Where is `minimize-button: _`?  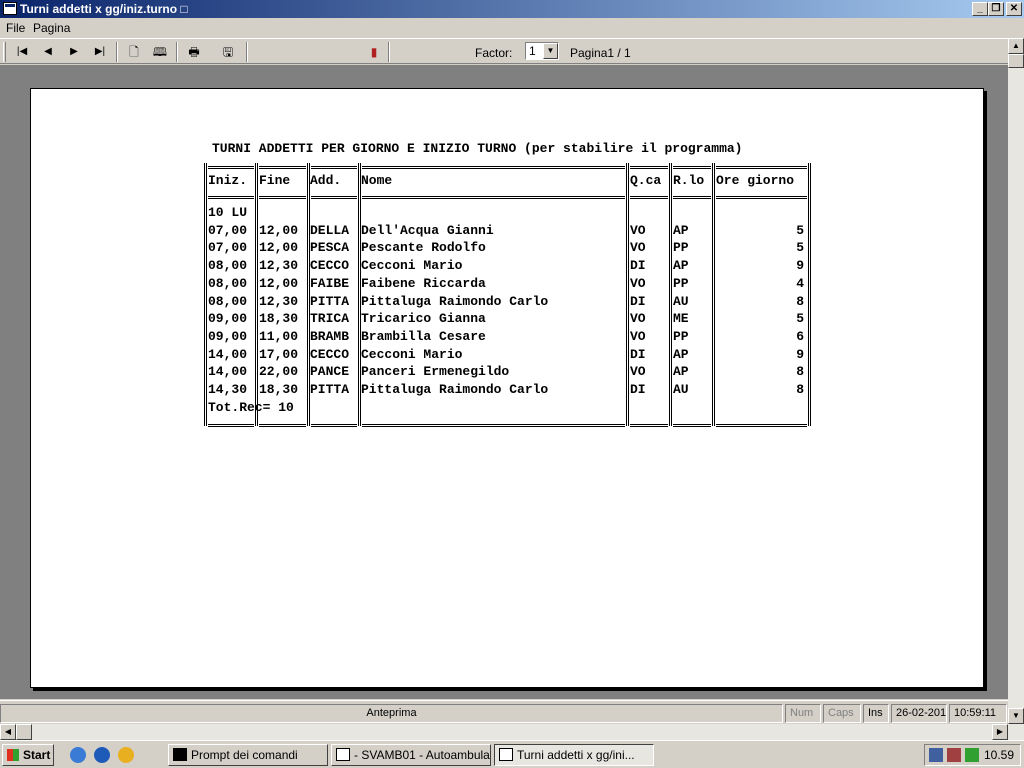 minimize-button: _ is located at coordinates (980, 9).